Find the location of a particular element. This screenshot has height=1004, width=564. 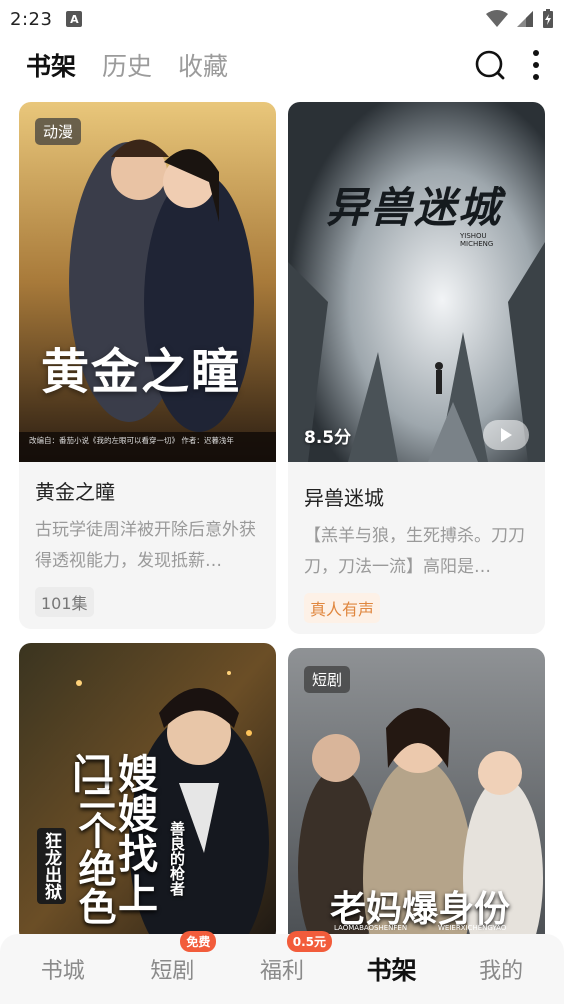

cover-credit: 改编自：番茄小说《我的左眼可以看穿一切》 作者：迟暮浅年 is located at coordinates (131, 440).